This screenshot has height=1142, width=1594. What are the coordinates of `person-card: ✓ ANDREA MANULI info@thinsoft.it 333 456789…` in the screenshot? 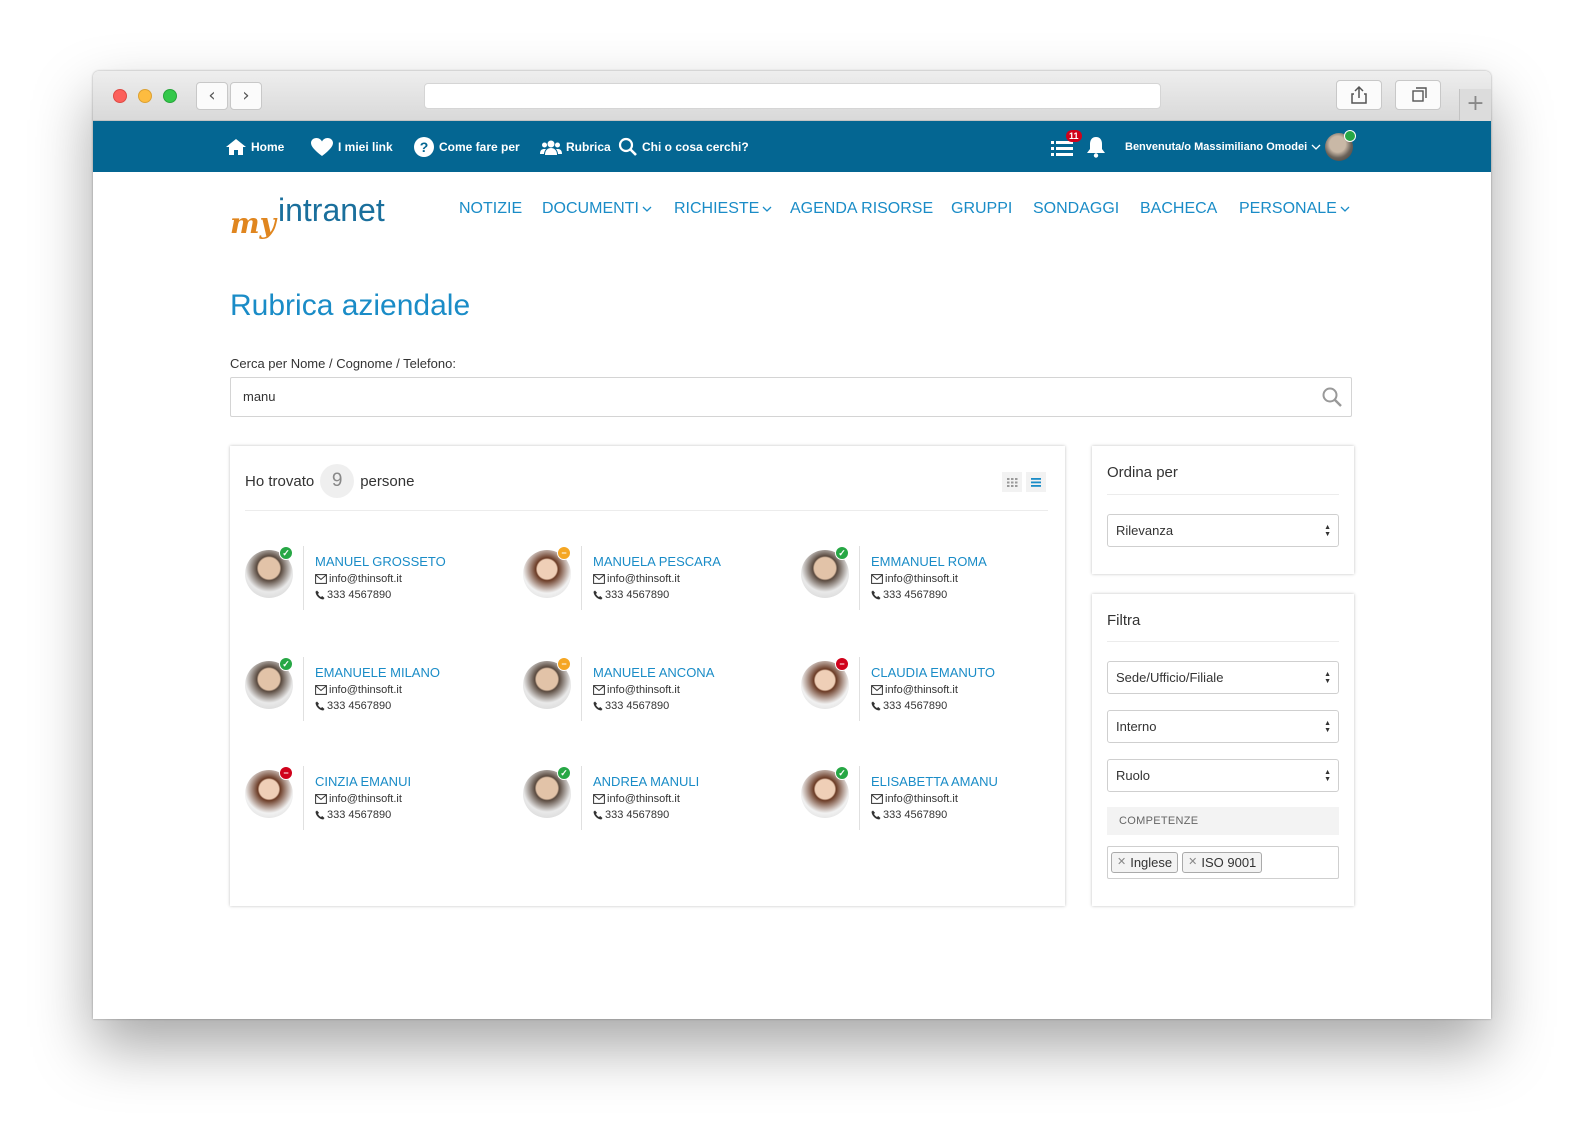 It's located at (653, 798).